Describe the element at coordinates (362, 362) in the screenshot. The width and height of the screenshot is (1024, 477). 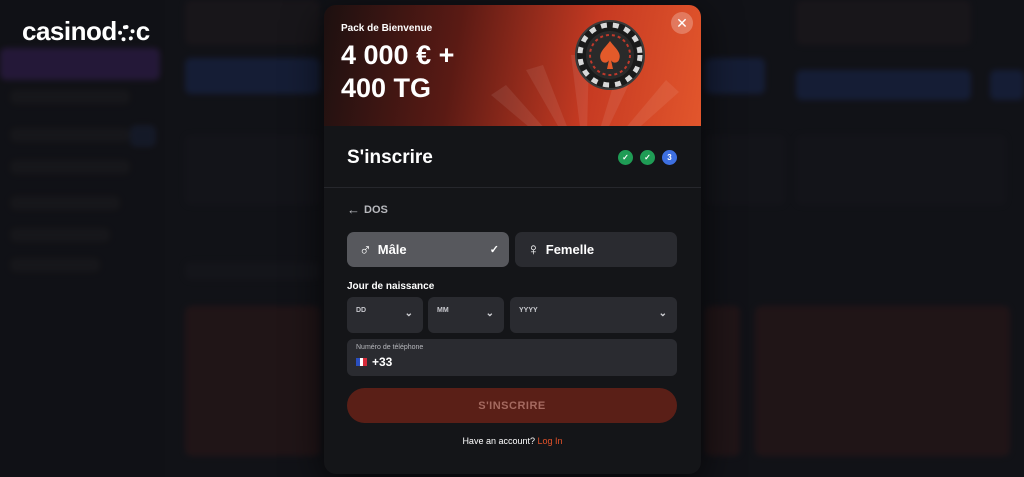
I see `france-flag-icon` at that location.